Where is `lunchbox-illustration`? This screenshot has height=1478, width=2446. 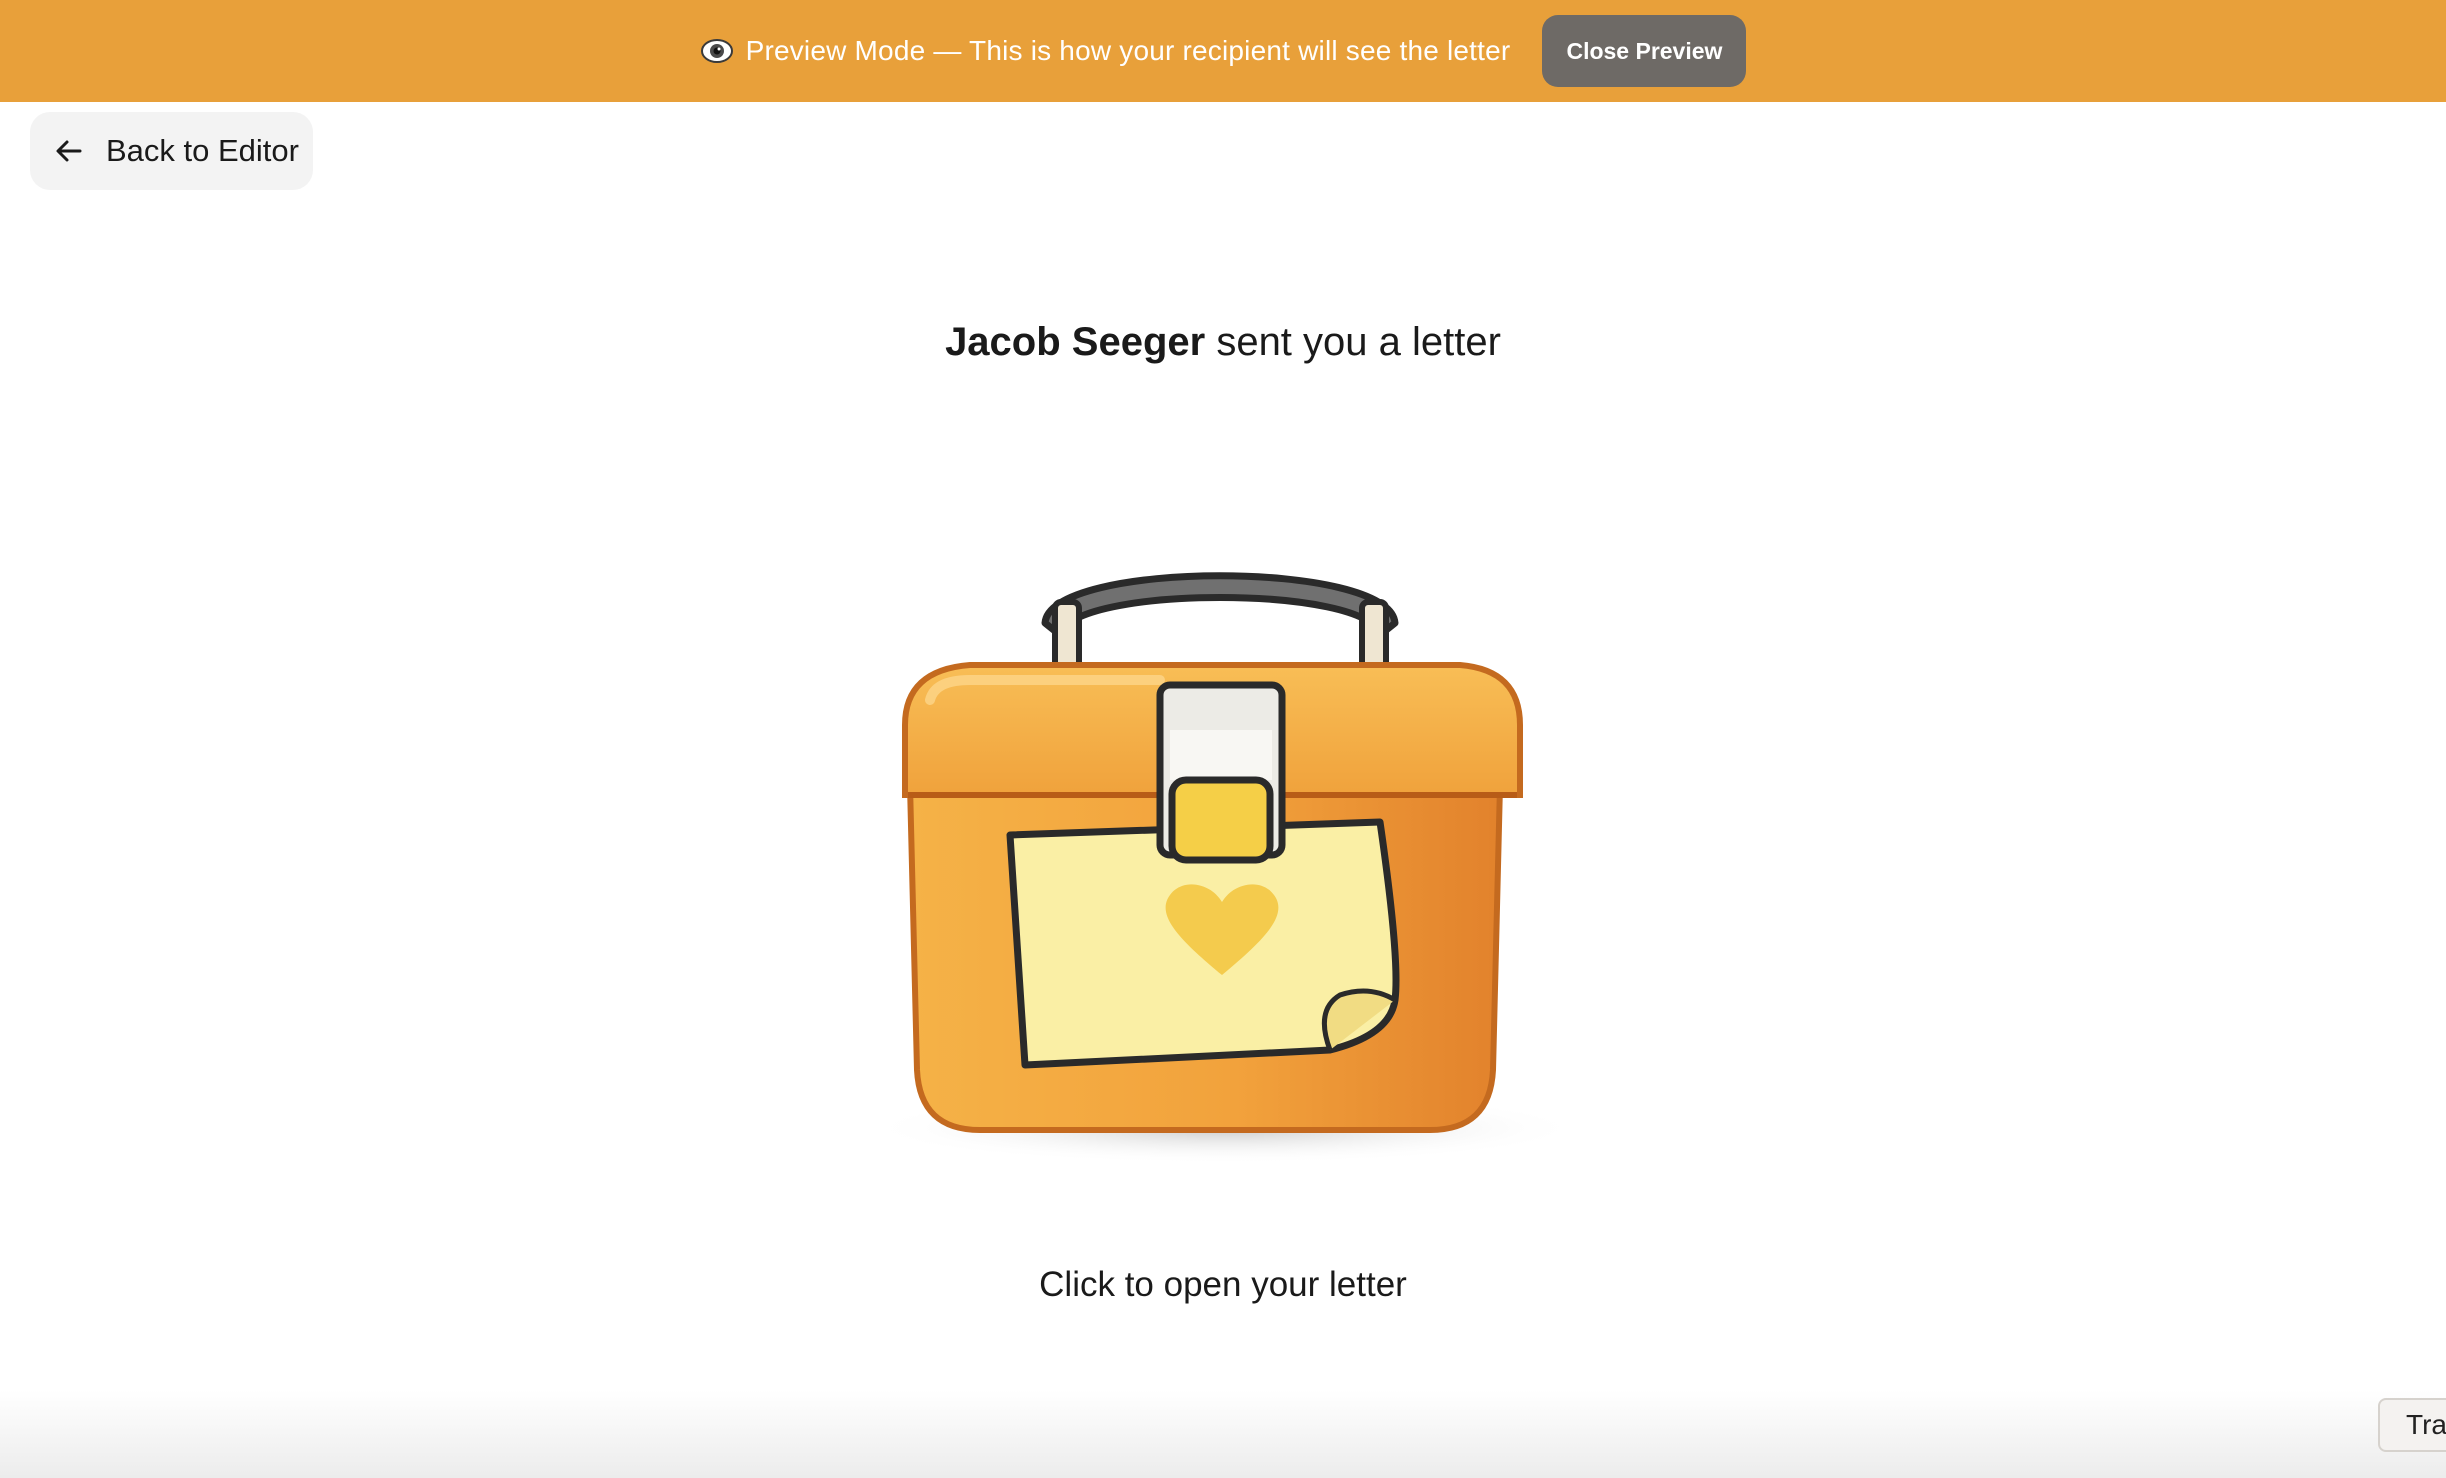
lunchbox-illustration is located at coordinates (1230, 850).